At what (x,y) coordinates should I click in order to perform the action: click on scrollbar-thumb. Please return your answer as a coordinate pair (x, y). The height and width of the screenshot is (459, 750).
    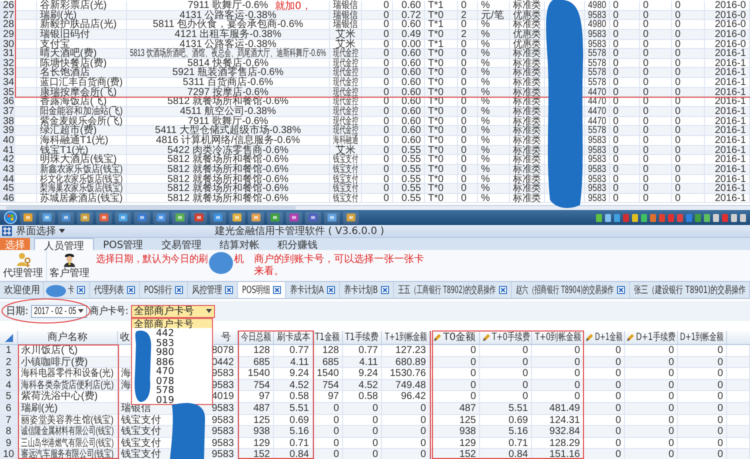
    Looking at the image, I should click on (151, 208).